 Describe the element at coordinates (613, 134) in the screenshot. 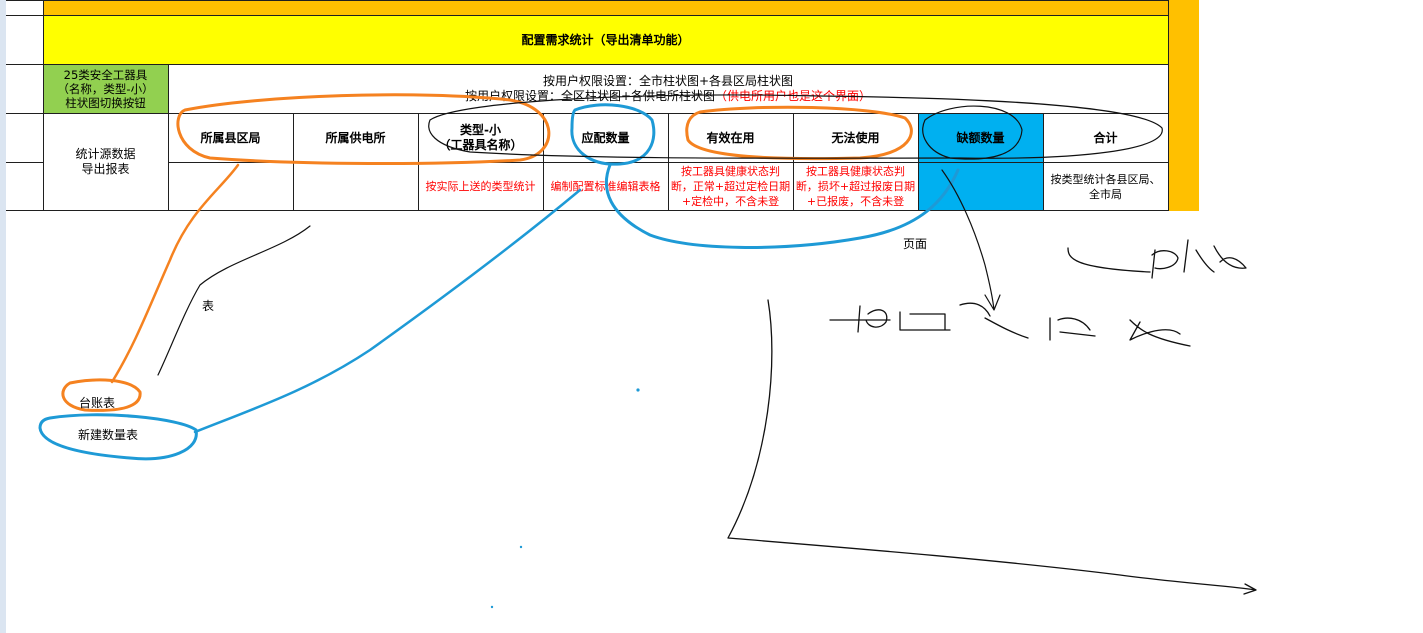

I see `blue-circle-required` at that location.